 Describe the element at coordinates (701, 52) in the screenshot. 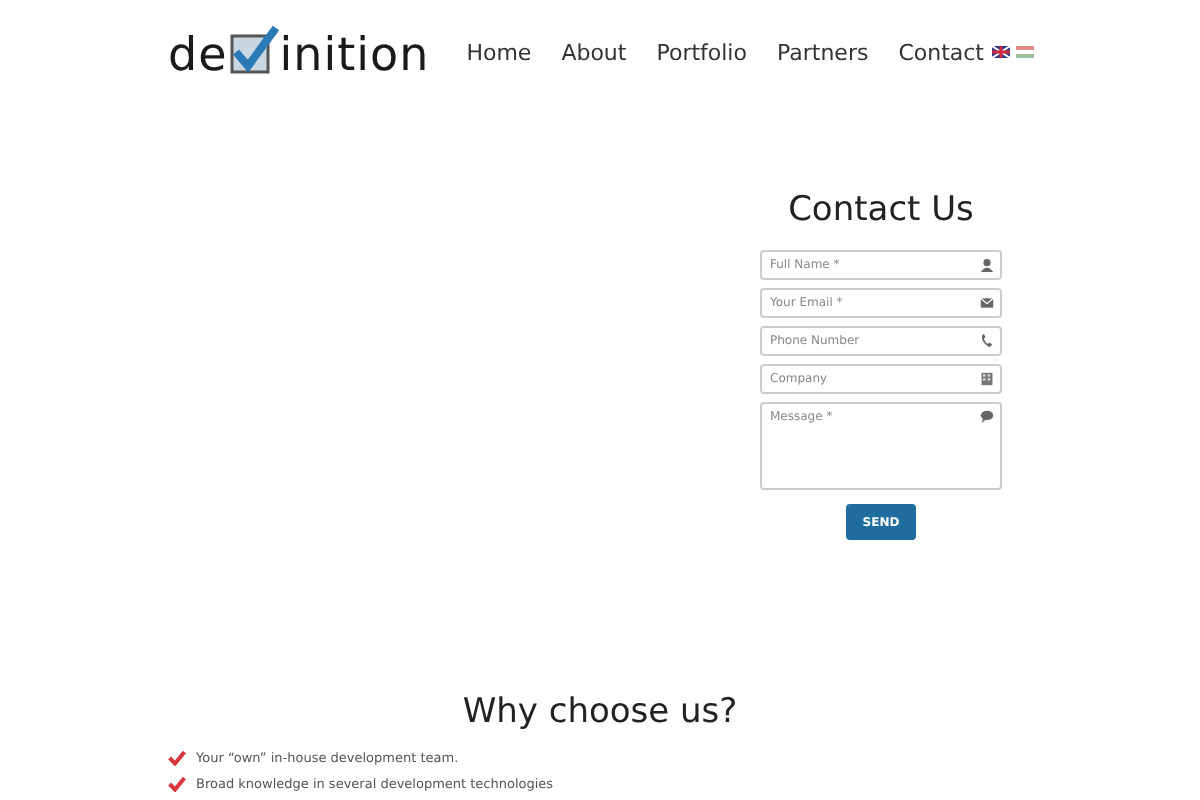

I see `nav-link: Portfolio` at that location.